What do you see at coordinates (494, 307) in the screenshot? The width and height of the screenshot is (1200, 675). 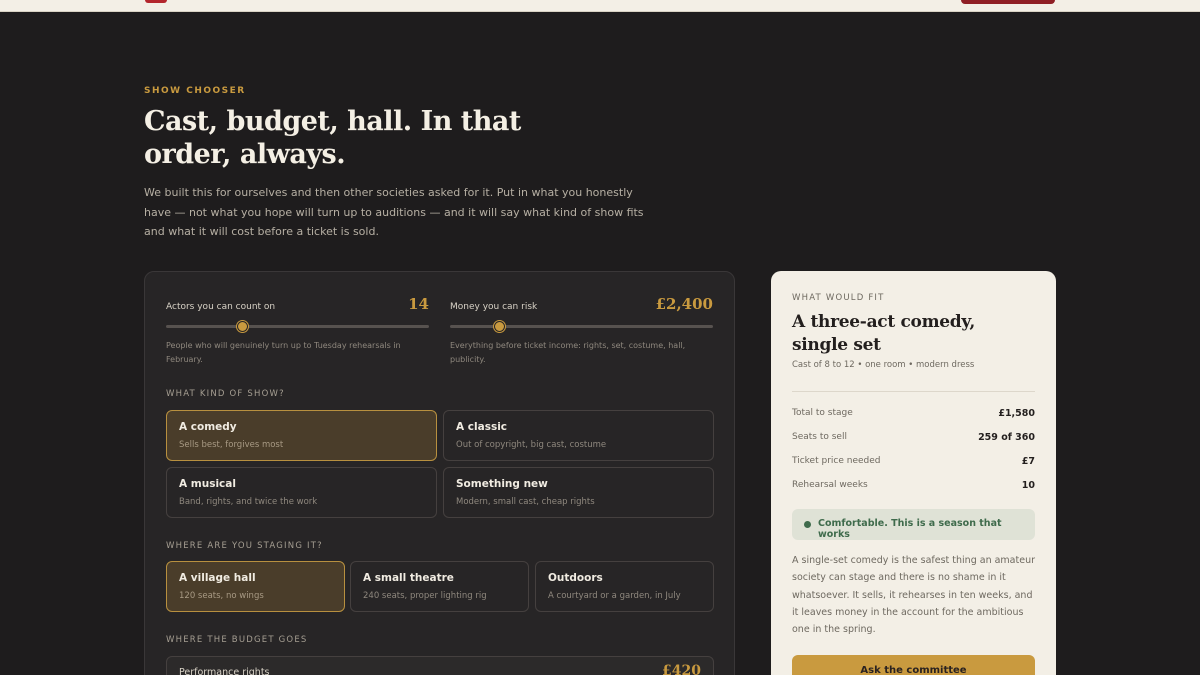 I see `money-slider-label: Money you can risk` at bounding box center [494, 307].